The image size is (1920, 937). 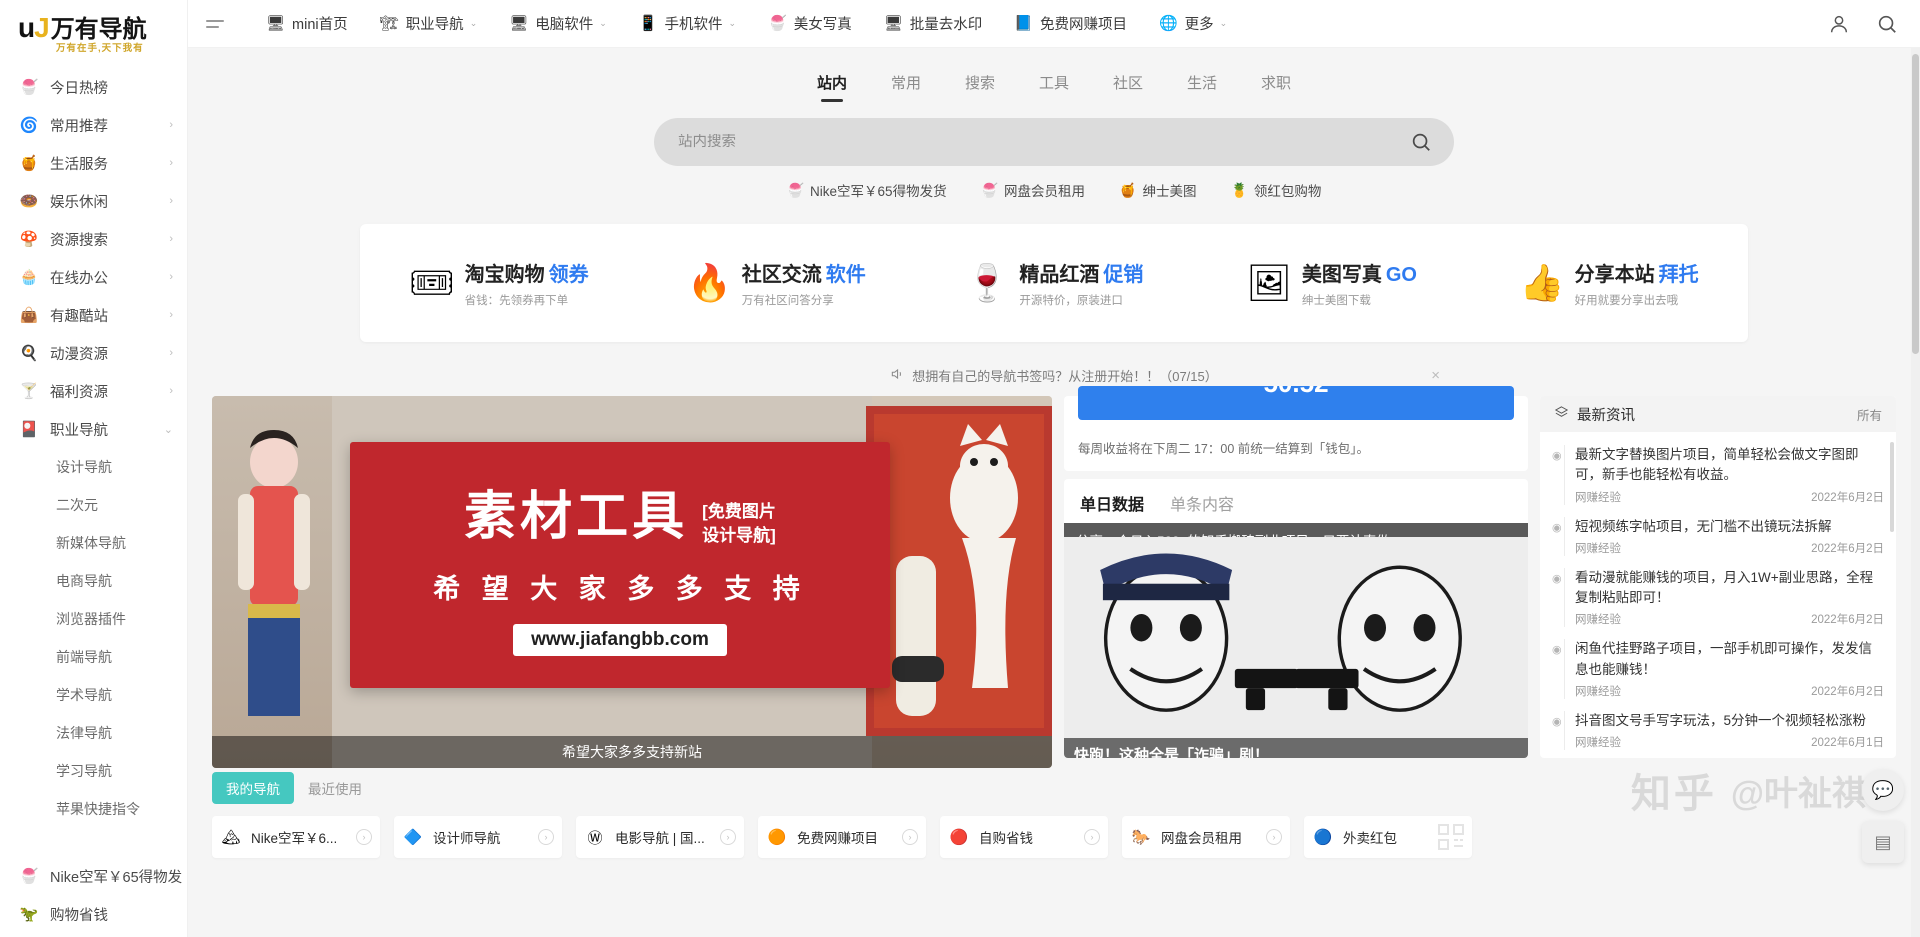 I want to click on tab-life: 生活, so click(x=1202, y=87).